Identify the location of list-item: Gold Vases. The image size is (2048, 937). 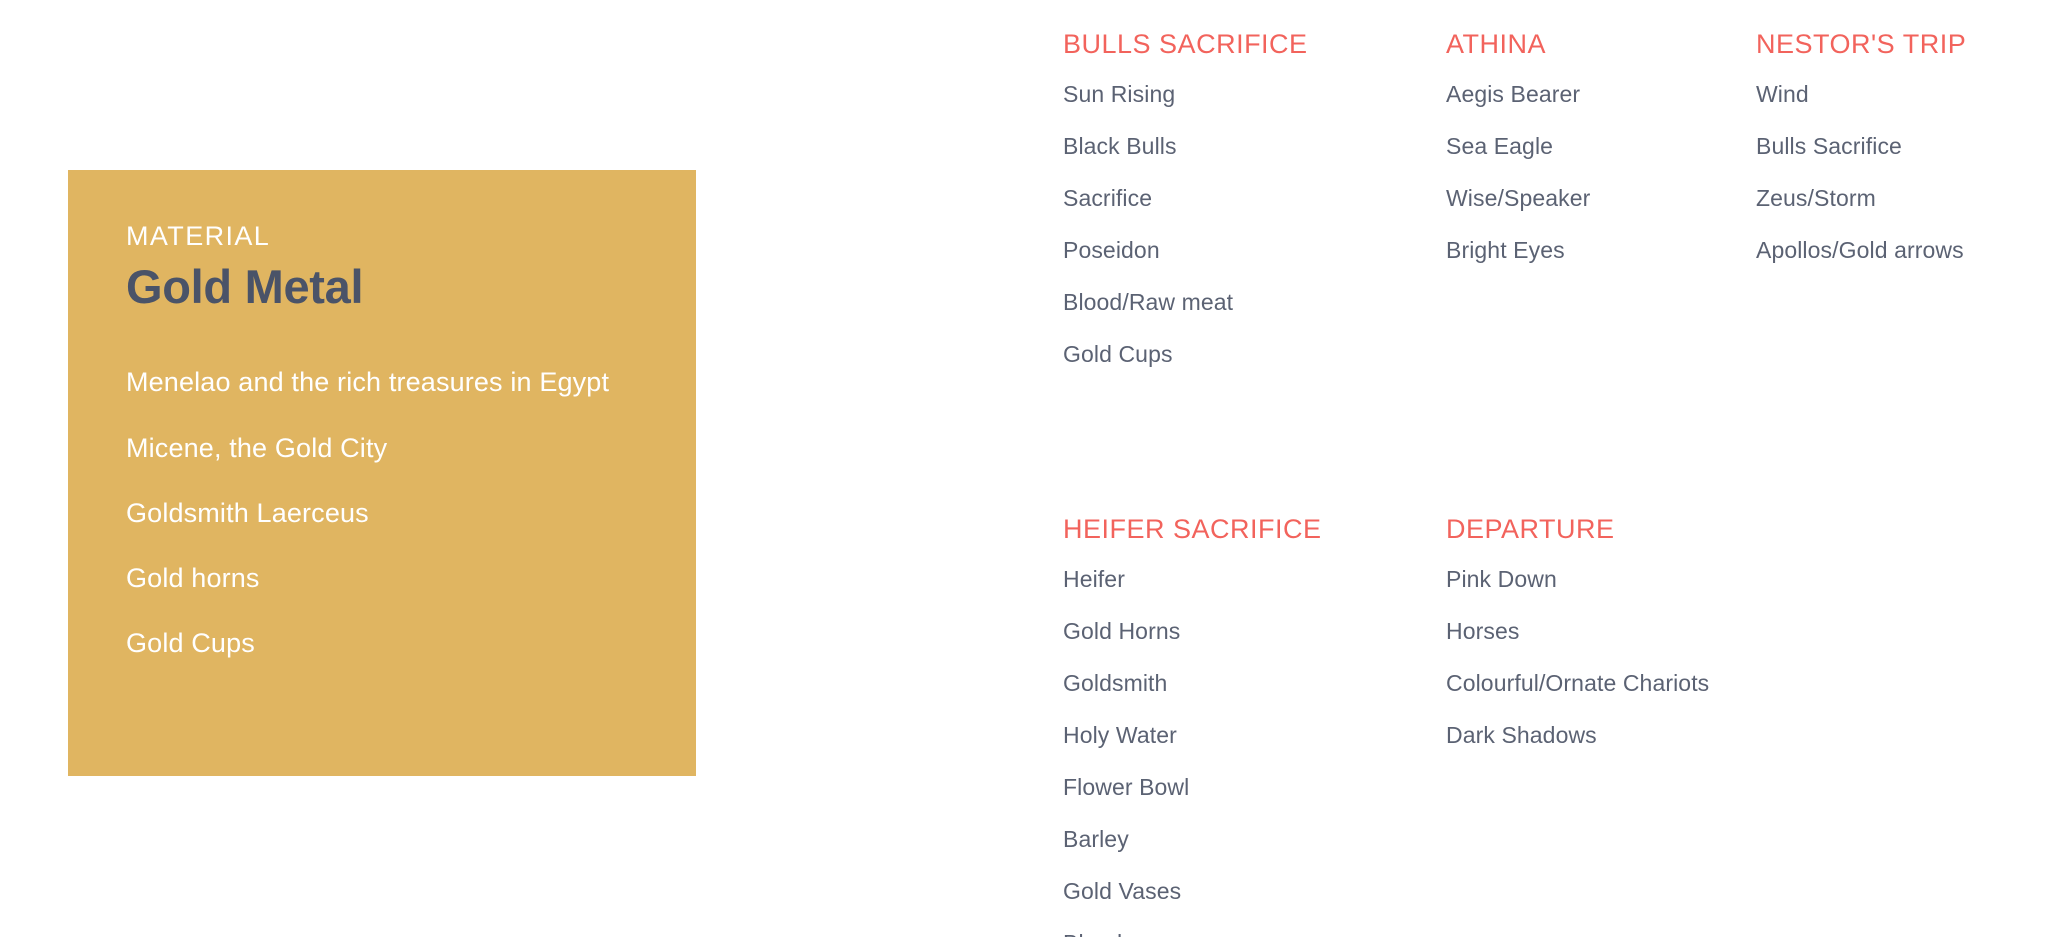
(1122, 890).